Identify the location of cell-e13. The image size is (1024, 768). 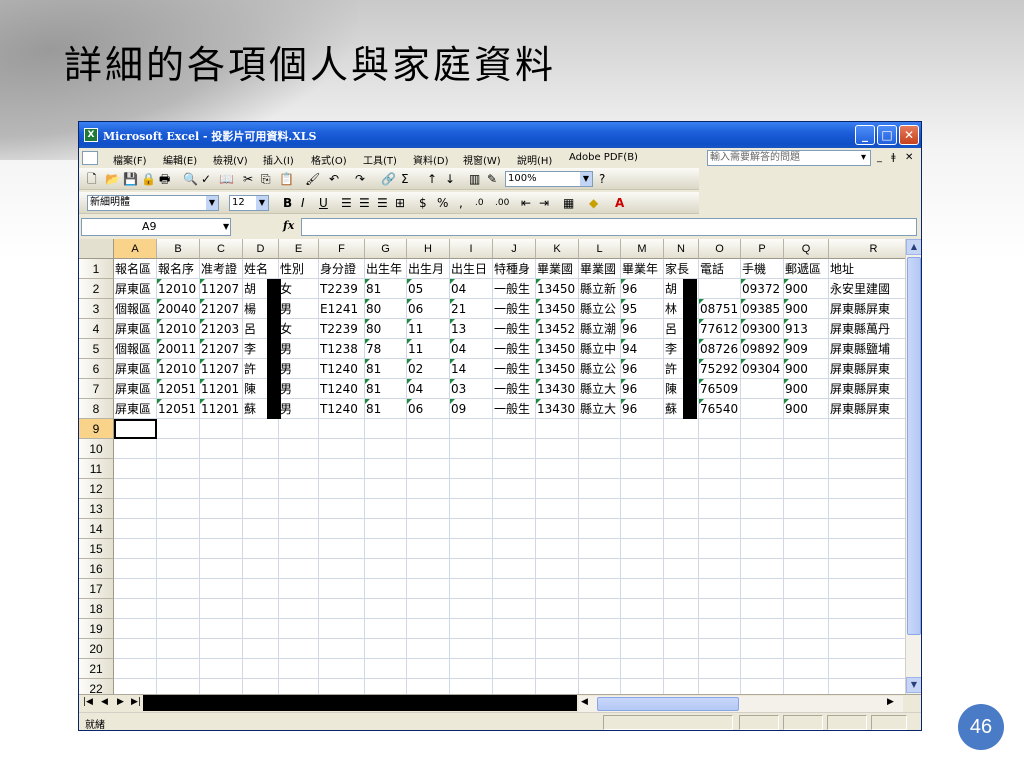
(299, 509).